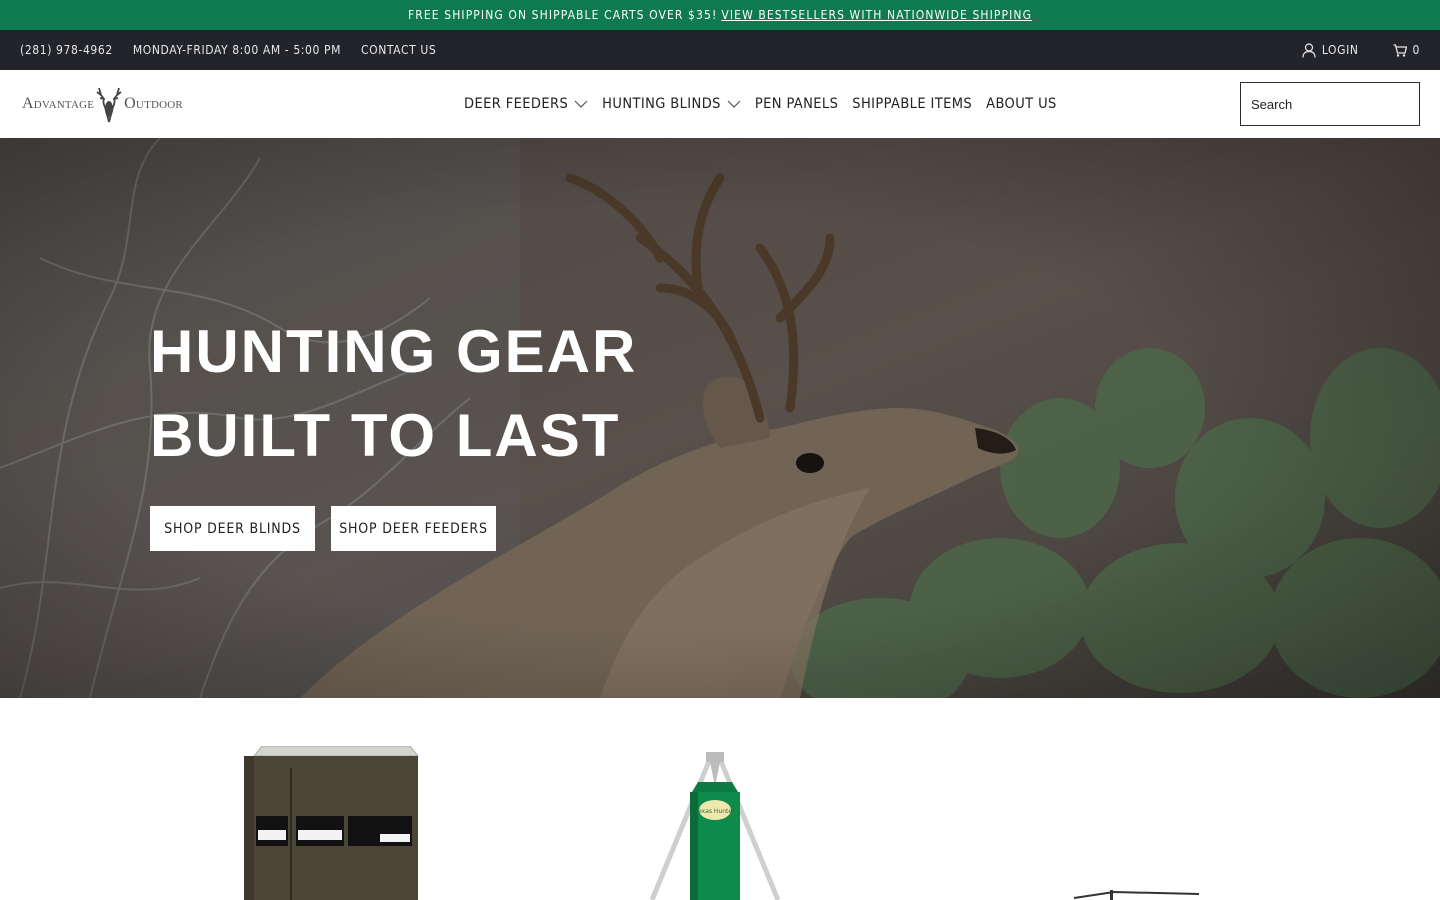 This screenshot has width=1440, height=900. What do you see at coordinates (1139, 894) in the screenshot?
I see `product-image-pen-panel` at bounding box center [1139, 894].